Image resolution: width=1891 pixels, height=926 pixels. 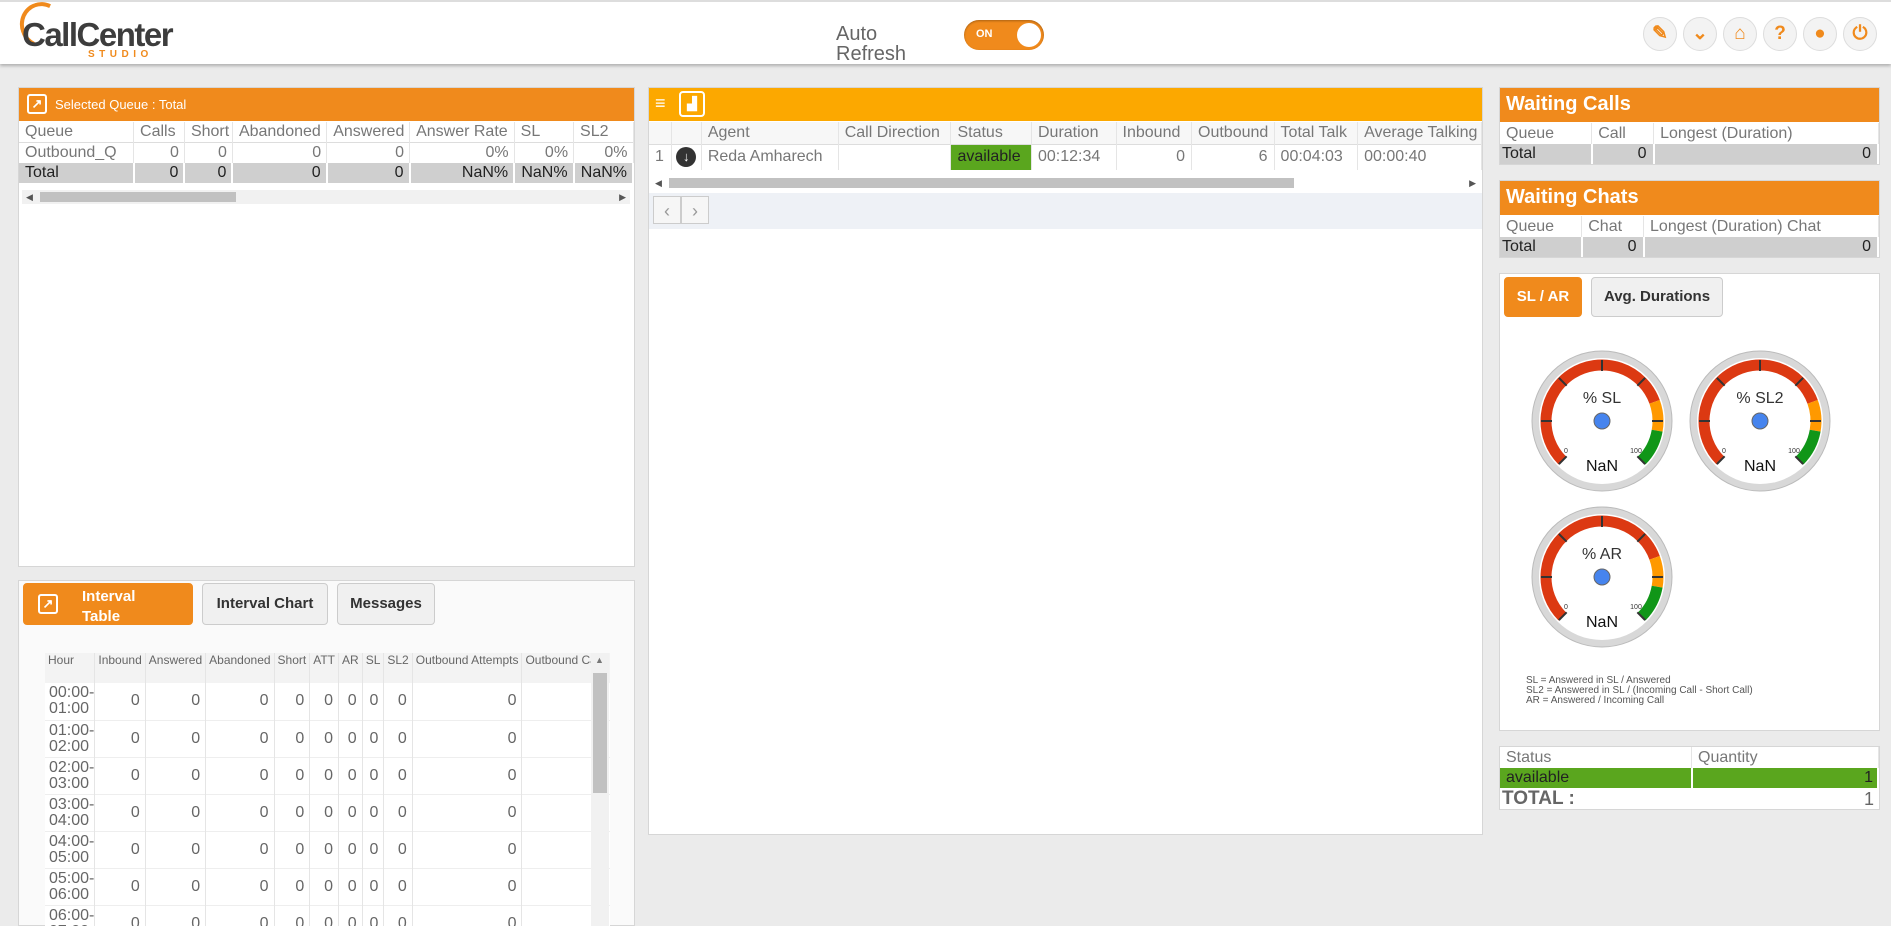 I want to click on column-header: Status, so click(x=1596, y=757).